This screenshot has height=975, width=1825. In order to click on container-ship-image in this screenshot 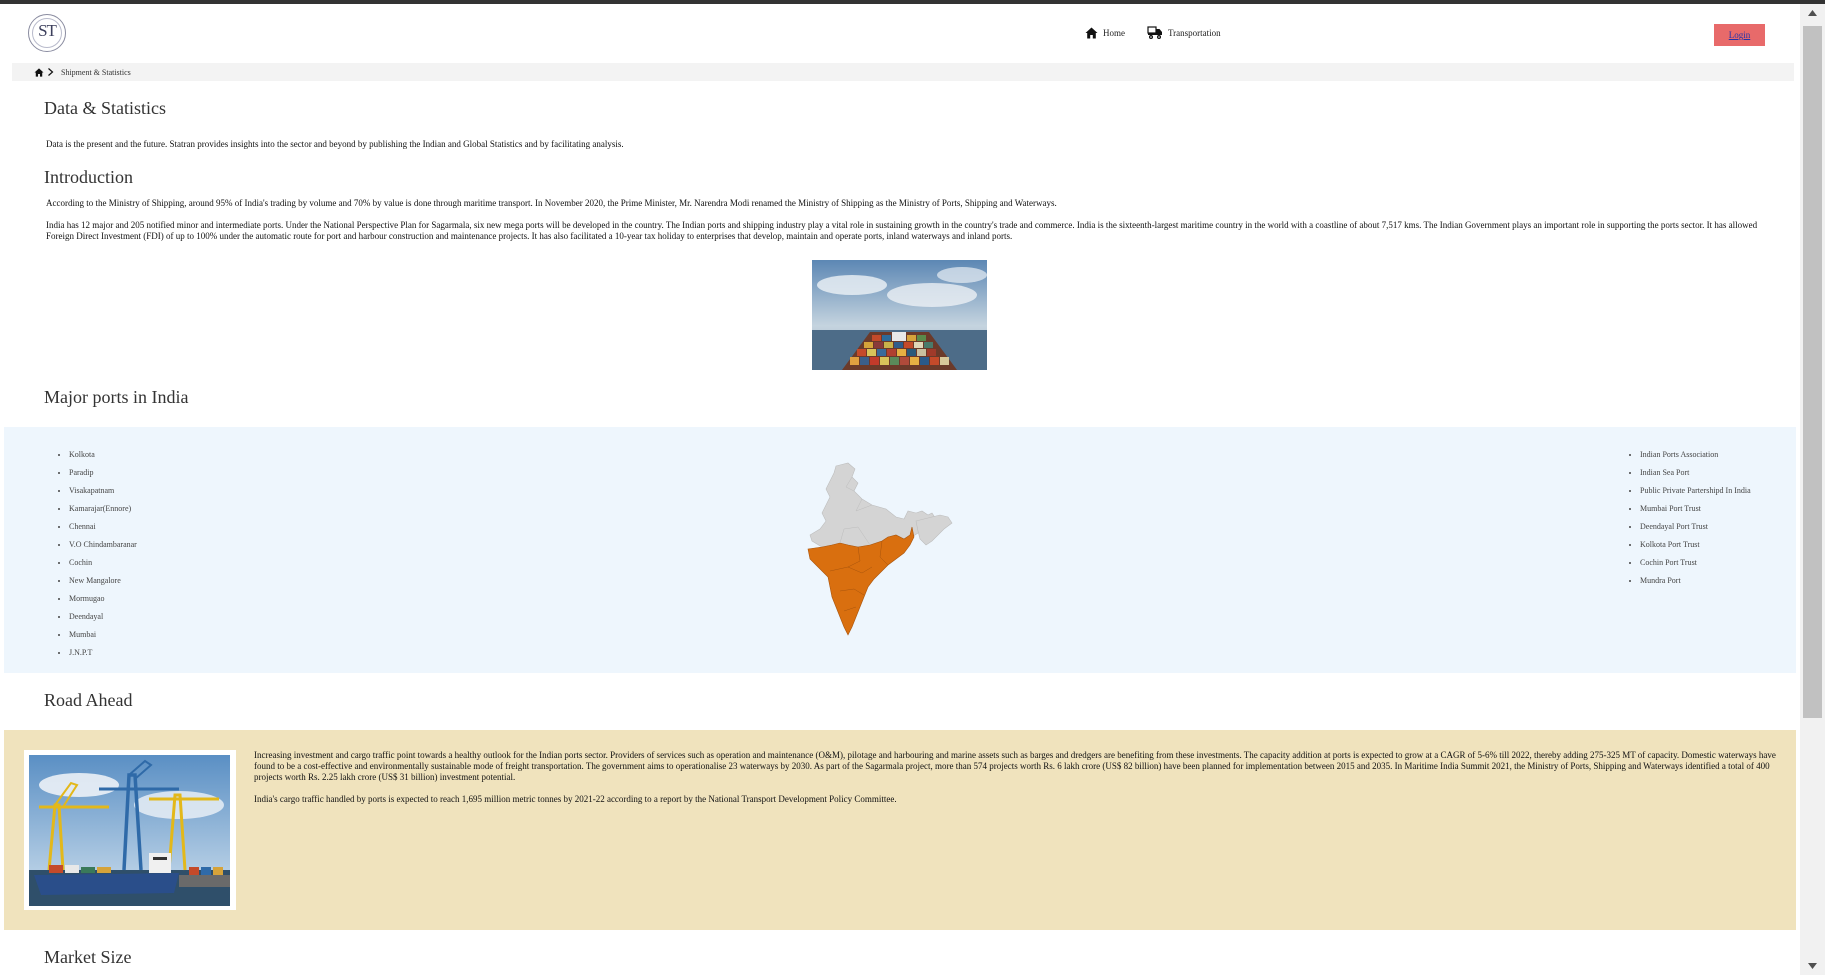, I will do `click(899, 315)`.